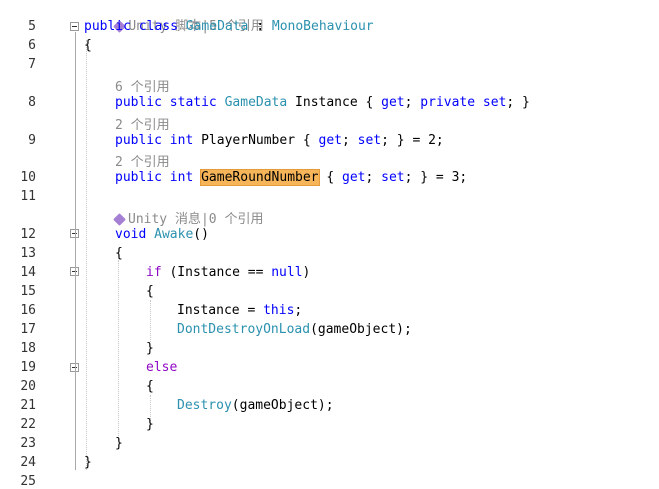 The image size is (659, 489). What do you see at coordinates (193, 102) in the screenshot?
I see `keyword: static` at bounding box center [193, 102].